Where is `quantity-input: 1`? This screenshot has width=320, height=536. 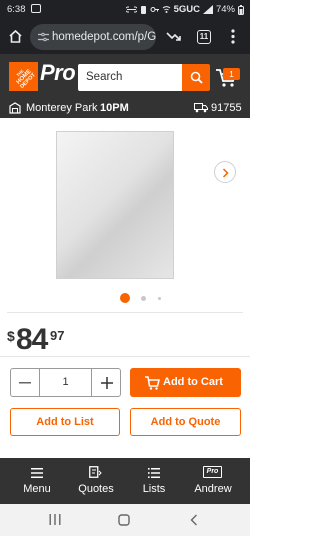
quantity-input: 1 is located at coordinates (65, 382).